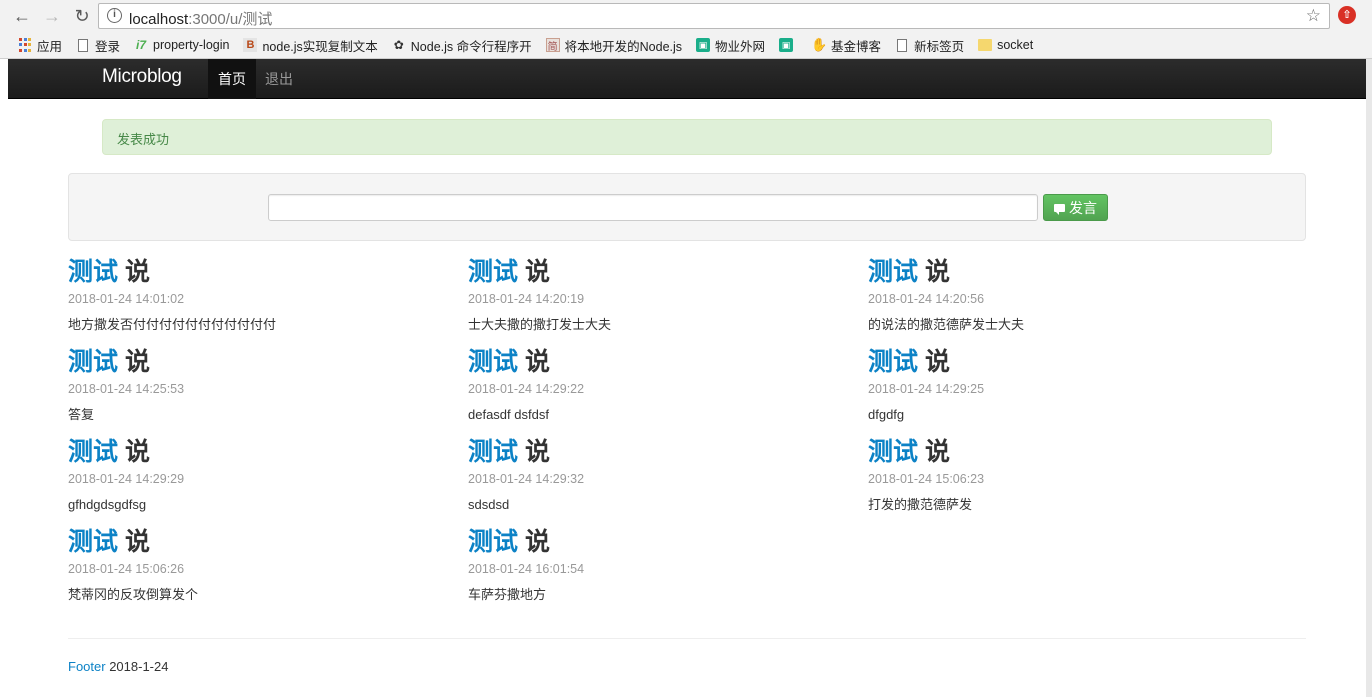 This screenshot has height=697, width=1372. What do you see at coordinates (52, 16) in the screenshot?
I see `forward-arrow-icon: →` at bounding box center [52, 16].